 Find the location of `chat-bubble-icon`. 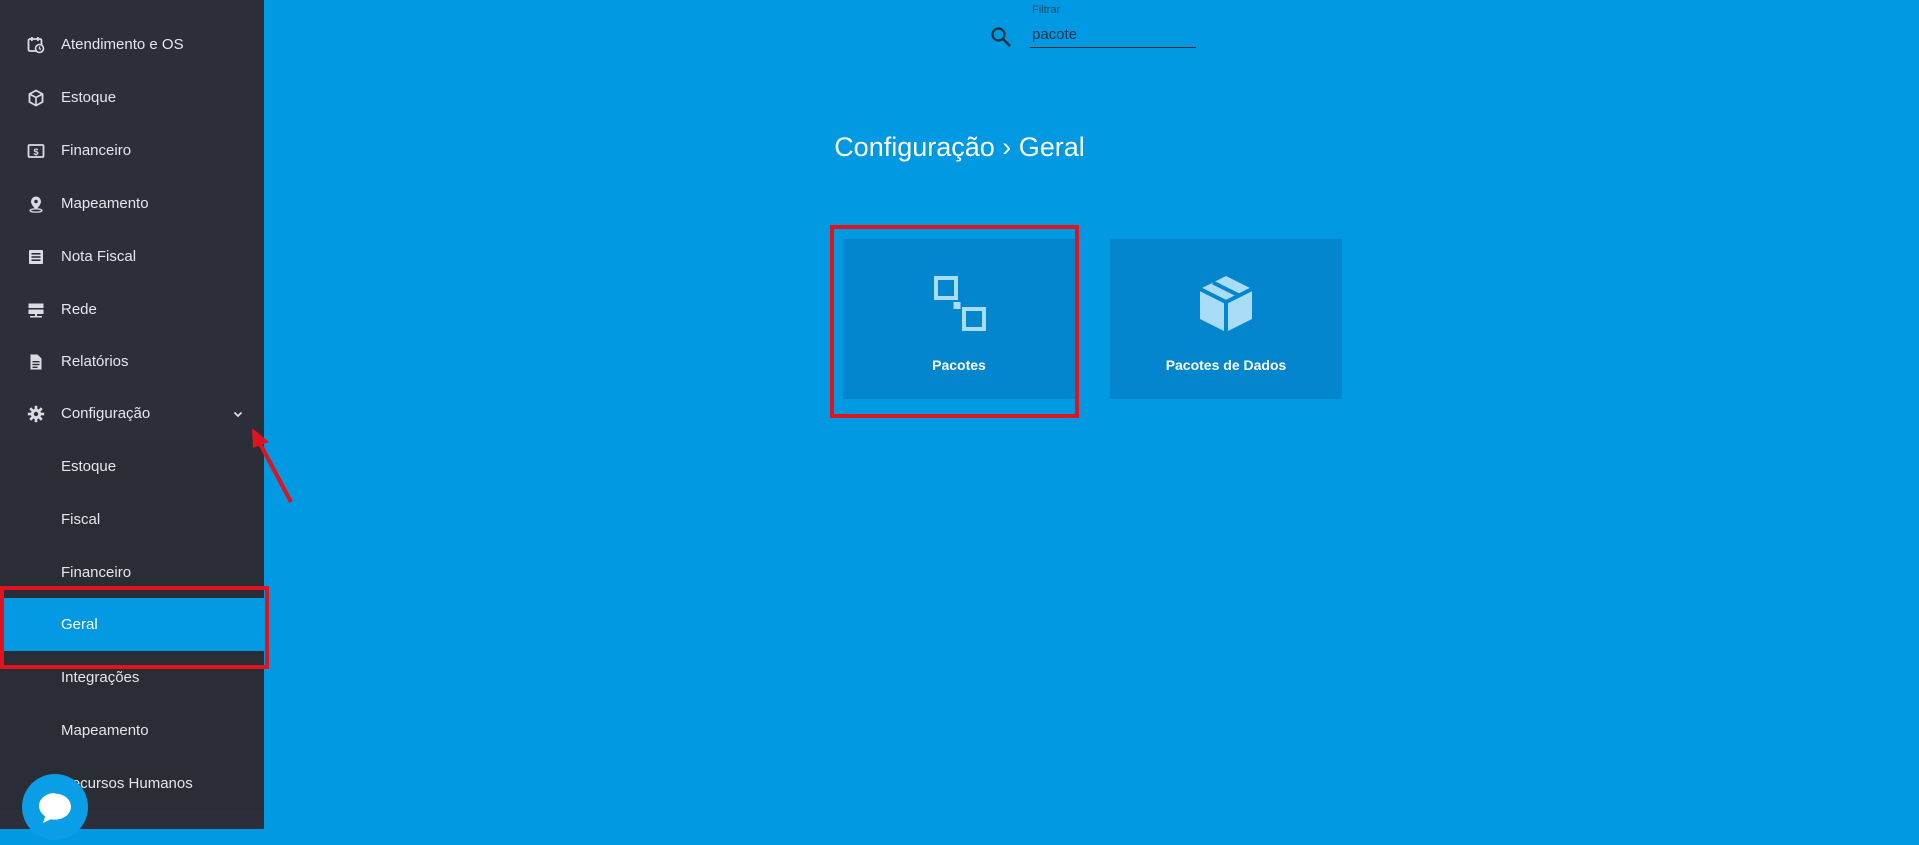

chat-bubble-icon is located at coordinates (55, 808).